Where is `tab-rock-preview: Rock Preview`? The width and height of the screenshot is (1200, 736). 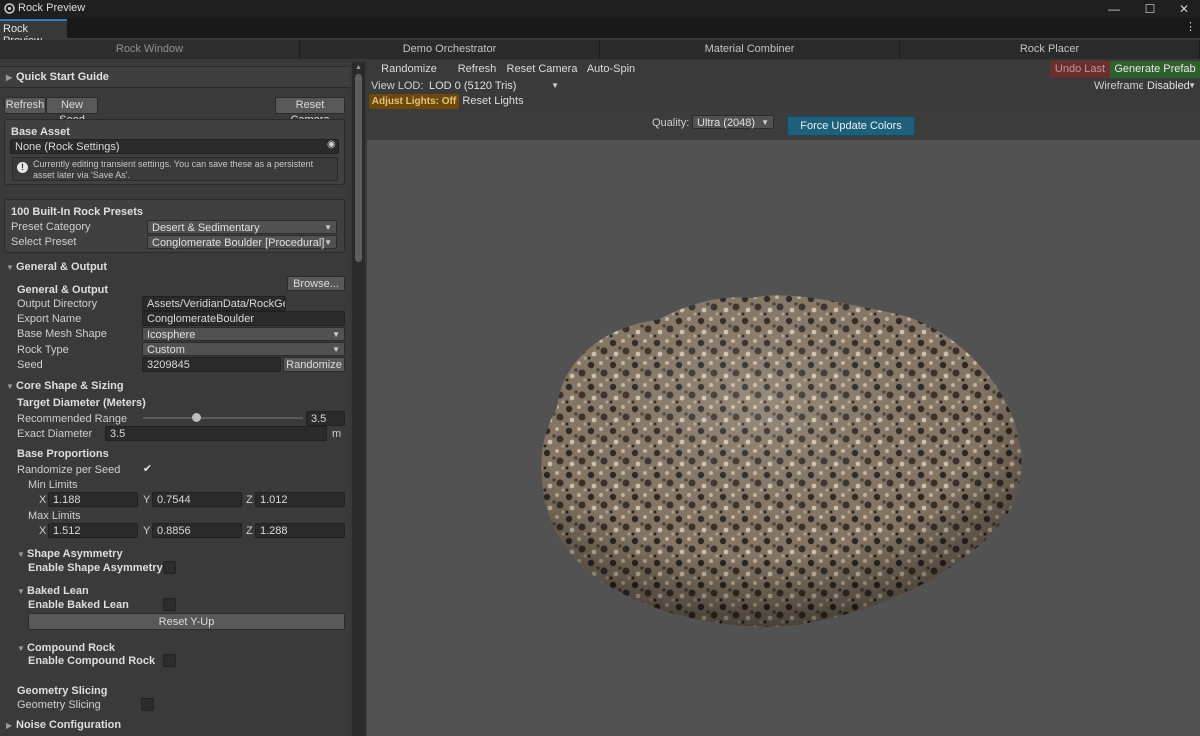 tab-rock-preview: Rock Preview is located at coordinates (33, 33).